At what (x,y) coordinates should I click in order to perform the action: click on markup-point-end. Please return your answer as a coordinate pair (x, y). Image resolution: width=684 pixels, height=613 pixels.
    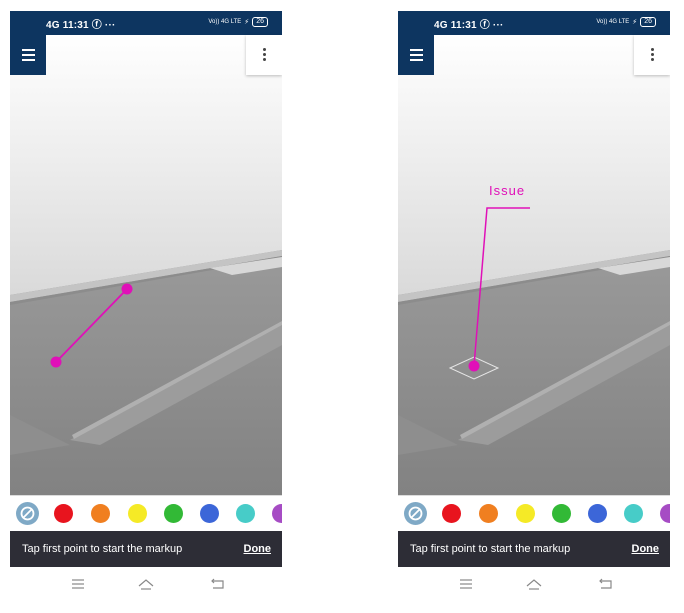
    Looking at the image, I should click on (127, 289).